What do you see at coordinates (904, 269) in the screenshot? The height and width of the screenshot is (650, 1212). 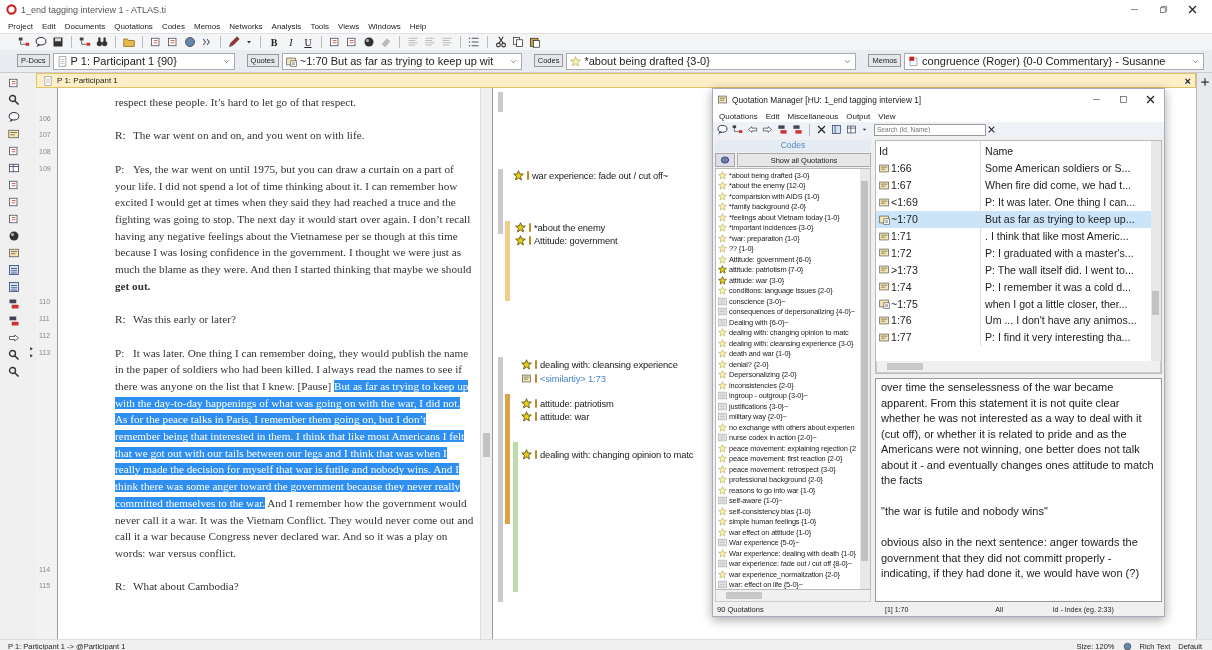 I see `quotation-id: >1:73` at bounding box center [904, 269].